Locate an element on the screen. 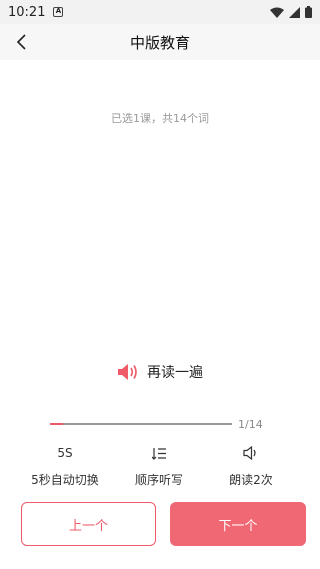 The width and height of the screenshot is (320, 569). status-bar: 10:21 A is located at coordinates (160, 12).